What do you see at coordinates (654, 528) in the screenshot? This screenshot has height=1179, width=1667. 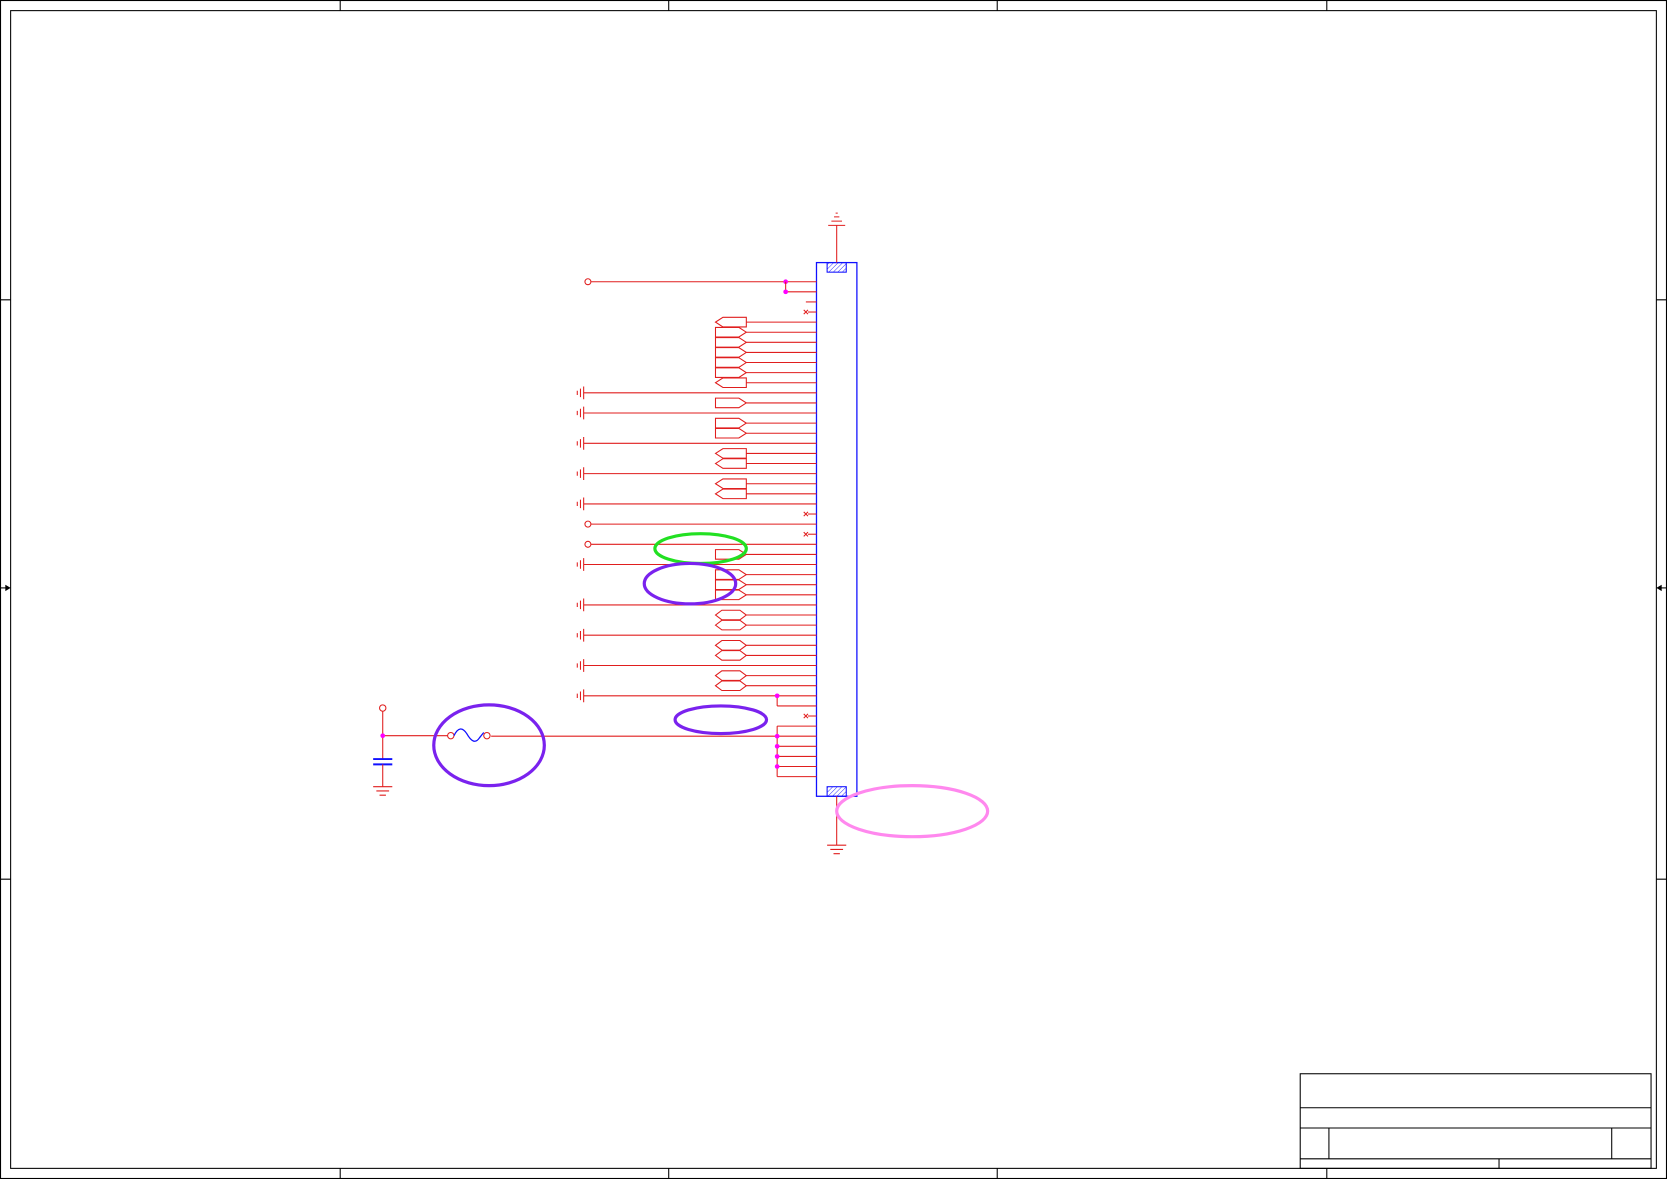 I see `connector-pin-wiring` at bounding box center [654, 528].